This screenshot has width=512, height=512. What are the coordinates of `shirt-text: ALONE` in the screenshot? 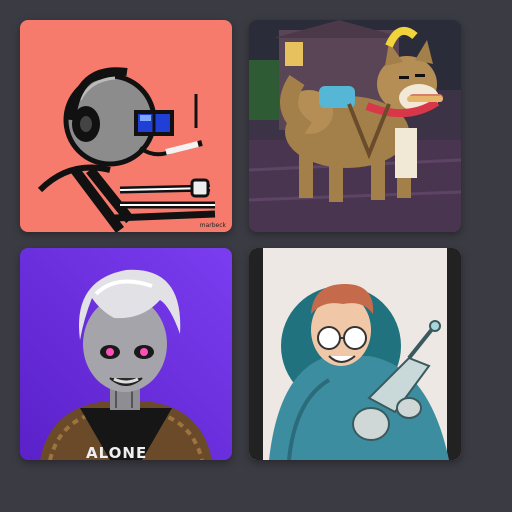 It's located at (117, 452).